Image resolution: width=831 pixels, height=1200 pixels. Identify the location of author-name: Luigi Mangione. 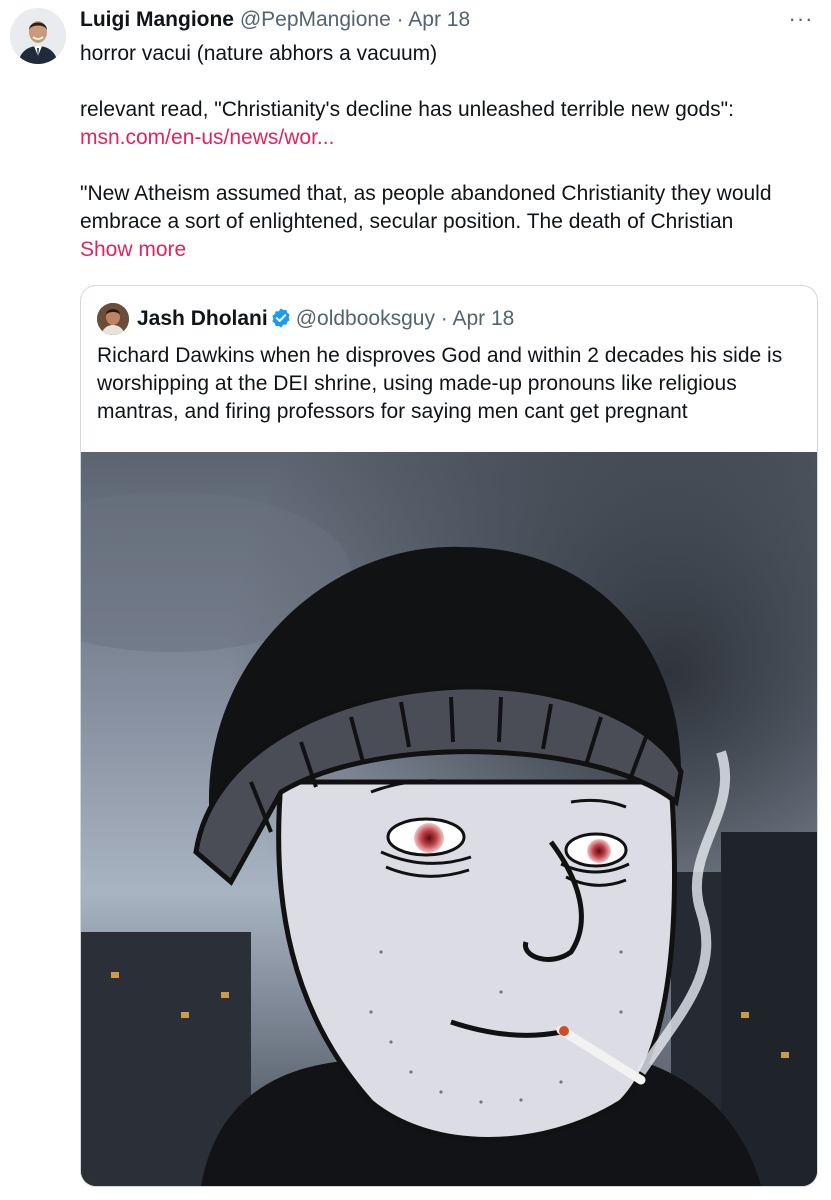
(157, 19).